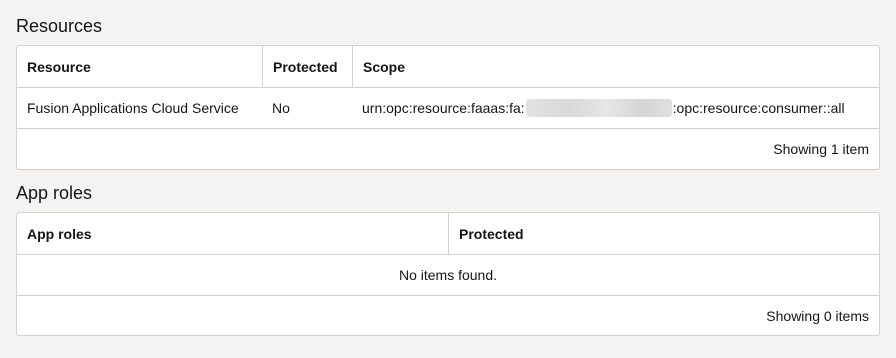 The image size is (896, 358). Describe the element at coordinates (758, 108) in the screenshot. I see `scope-suffix: :opc:resource:consumer::all` at that location.